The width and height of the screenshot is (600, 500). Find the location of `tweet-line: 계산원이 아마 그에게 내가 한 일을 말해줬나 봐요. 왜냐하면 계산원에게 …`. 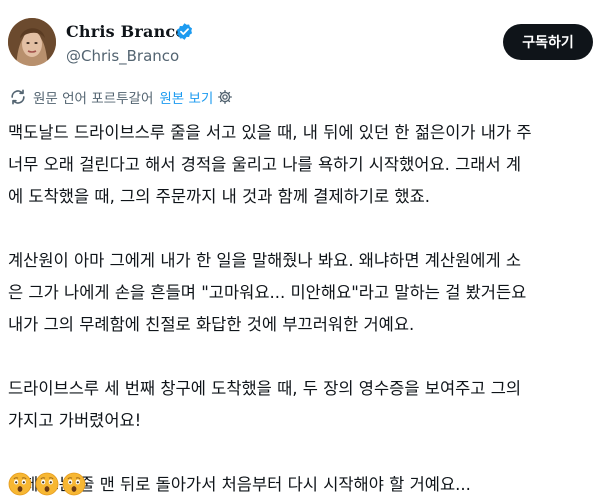

tweet-line: 계산원이 아마 그에게 내가 한 일을 말해줬나 봐요. 왜냐하면 계산원에게 … is located at coordinates (265, 260).